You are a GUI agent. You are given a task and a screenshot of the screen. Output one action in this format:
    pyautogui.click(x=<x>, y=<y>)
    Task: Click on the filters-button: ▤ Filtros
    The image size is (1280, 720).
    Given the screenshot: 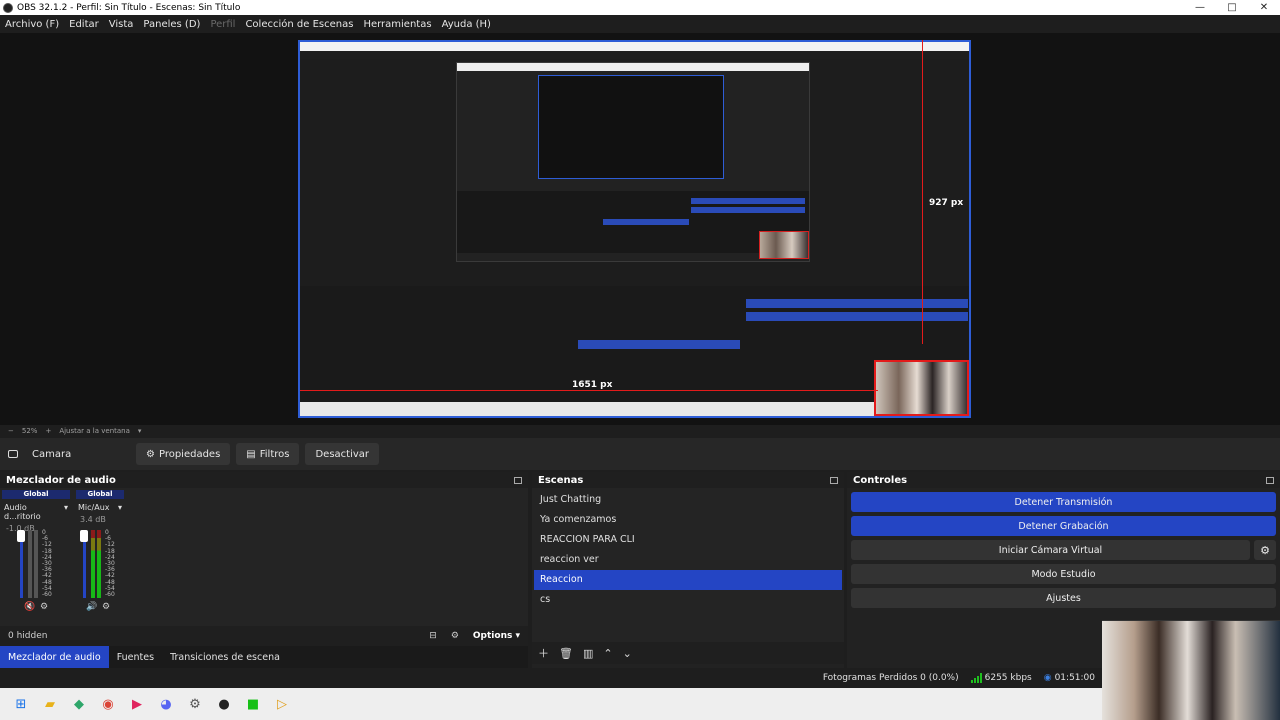 What is the action you would take?
    pyautogui.click(x=268, y=454)
    